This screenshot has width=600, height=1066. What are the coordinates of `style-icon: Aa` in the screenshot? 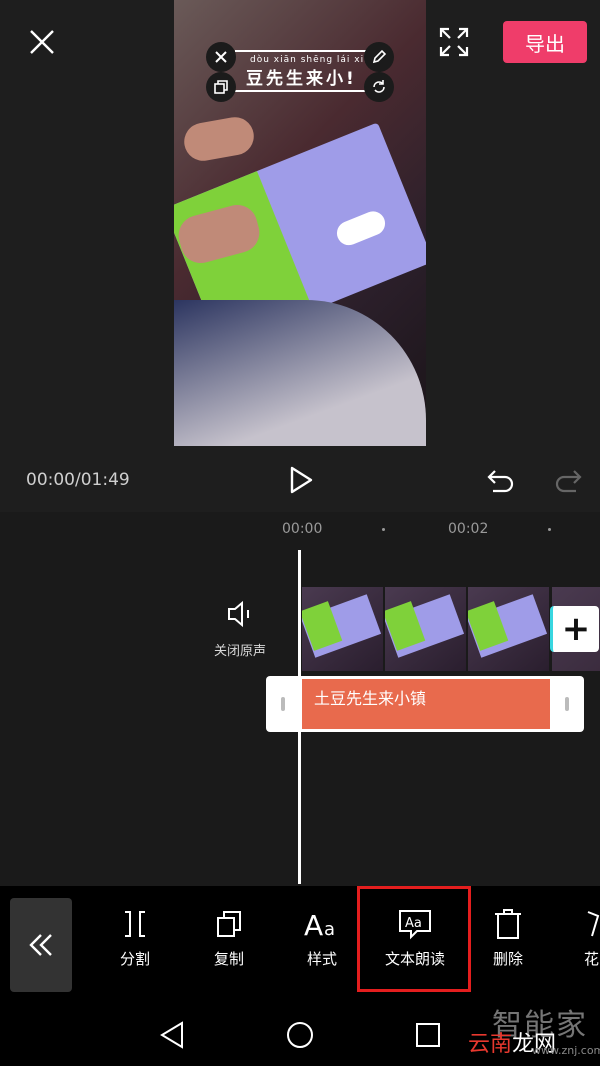 It's located at (319, 924).